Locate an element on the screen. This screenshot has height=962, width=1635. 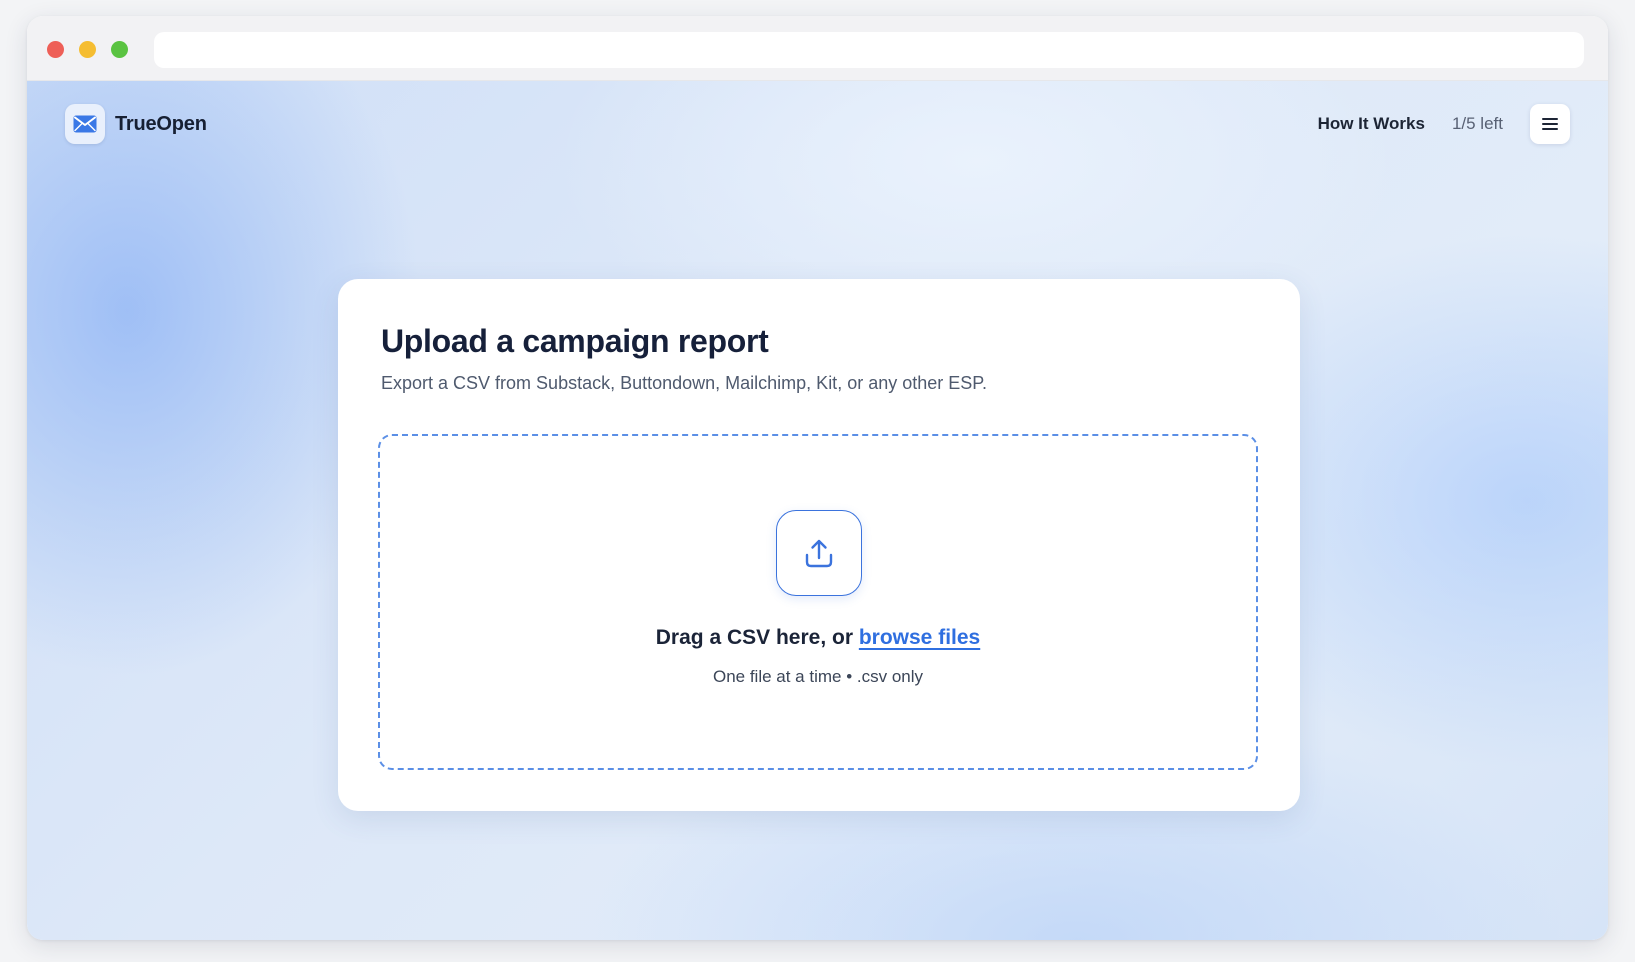
usage-quota: 1/5 left is located at coordinates (1477, 123).